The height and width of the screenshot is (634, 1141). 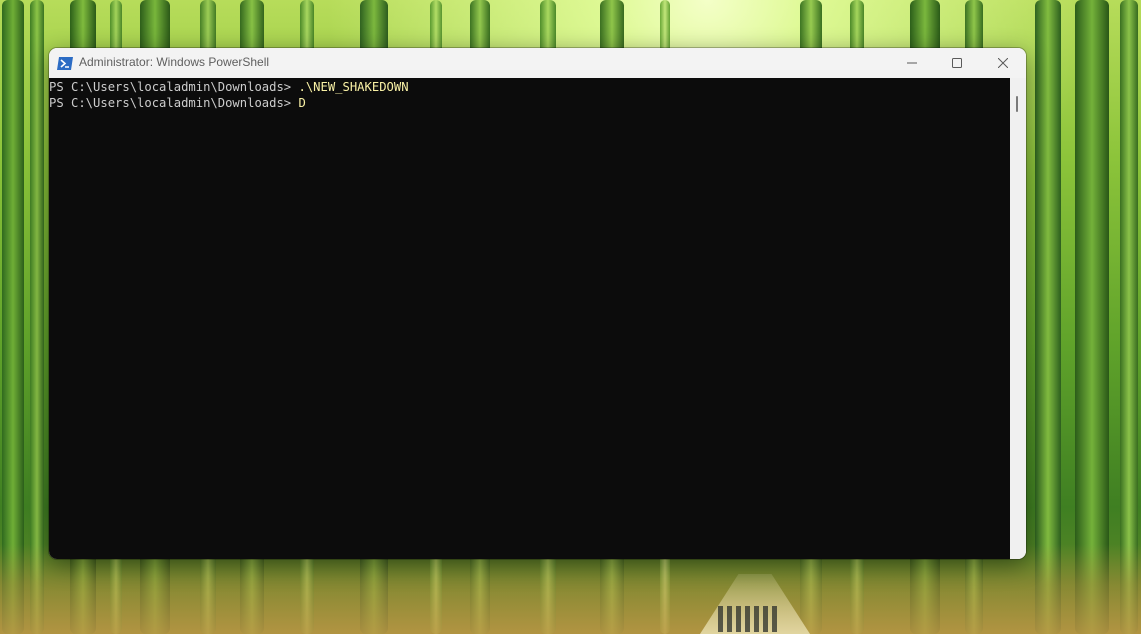 What do you see at coordinates (65, 62) in the screenshot?
I see `powershell-icon` at bounding box center [65, 62].